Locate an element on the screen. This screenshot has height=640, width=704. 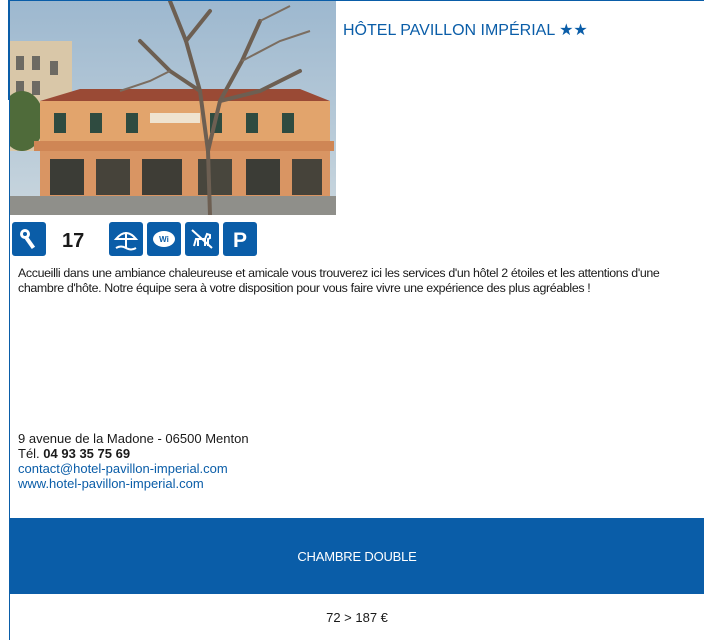
email-link: contact@hotel-pavillon-imperial.com is located at coordinates (133, 468).